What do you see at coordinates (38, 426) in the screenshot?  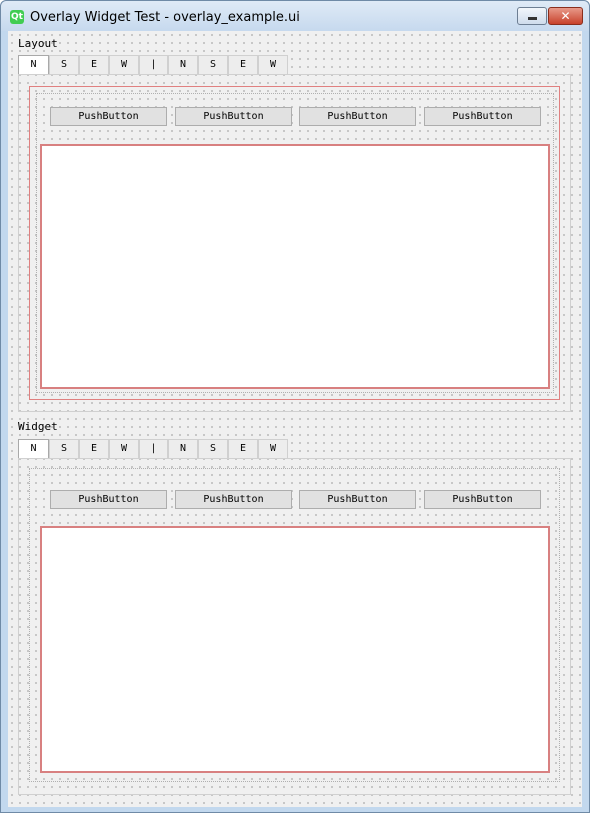 I see `section-label-widget: Widget` at bounding box center [38, 426].